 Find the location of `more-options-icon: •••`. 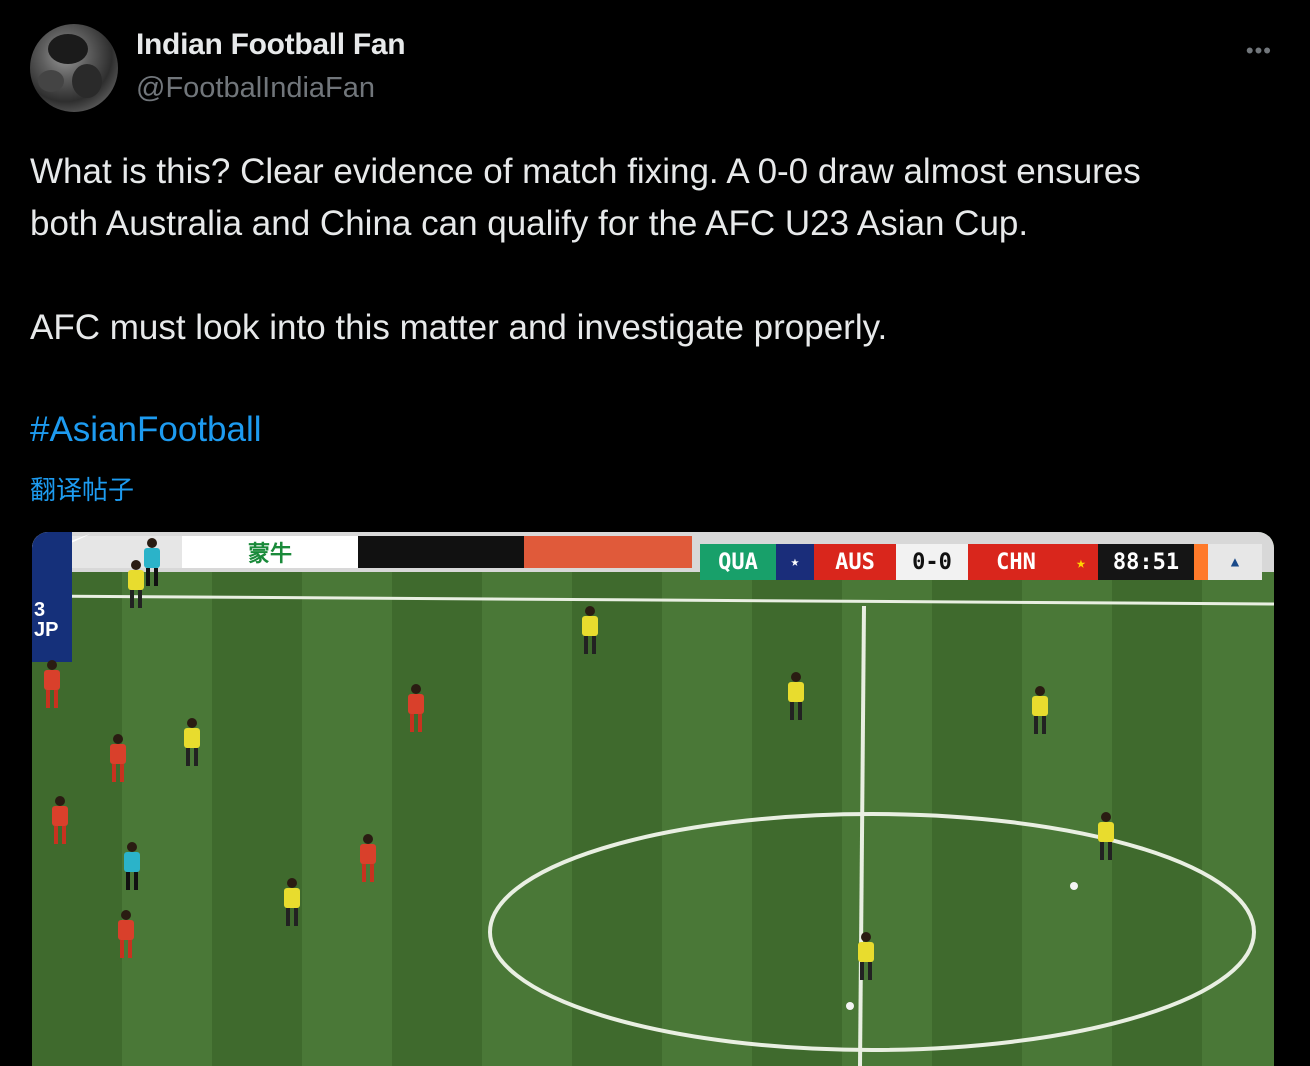

more-options-icon: ••• is located at coordinates (1259, 51).